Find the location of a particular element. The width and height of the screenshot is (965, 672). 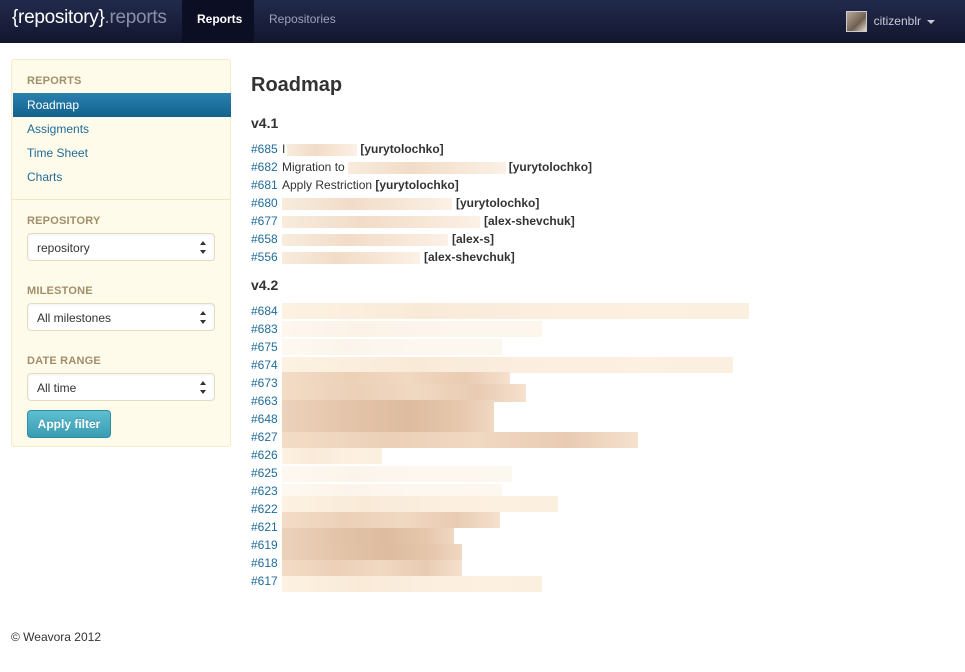

brand-main: {repository} is located at coordinates (58, 17).